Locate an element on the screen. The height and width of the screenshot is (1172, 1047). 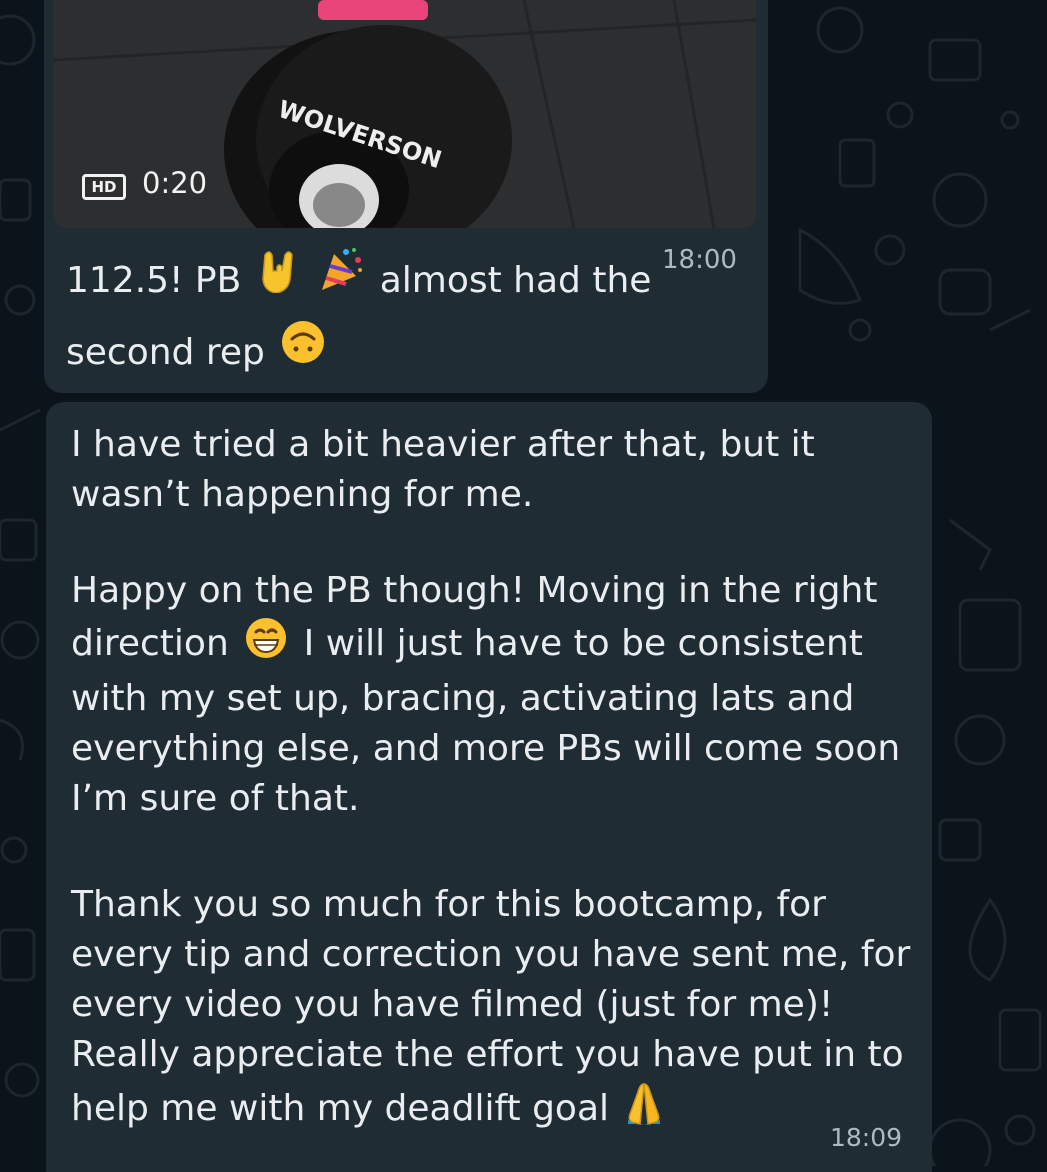
message-timestamp: 18:09 is located at coordinates (866, 1137).